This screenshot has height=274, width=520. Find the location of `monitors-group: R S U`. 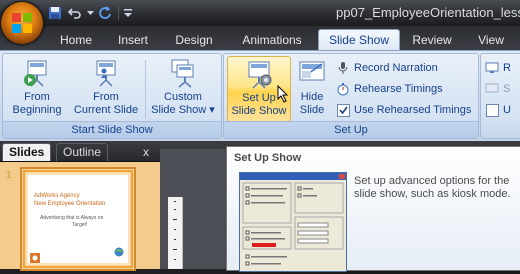

monitors-group: R S U is located at coordinates (500, 96).